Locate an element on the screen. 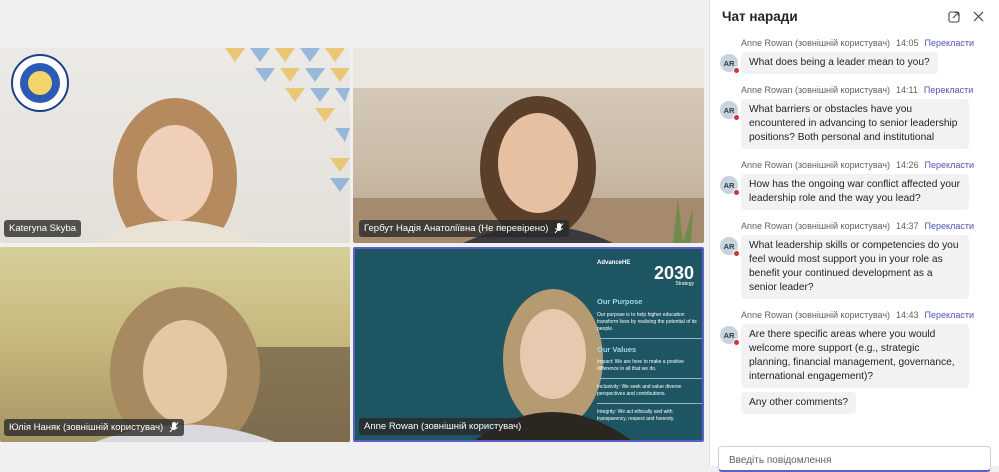 This screenshot has width=999, height=472. message-time: 14:43 is located at coordinates (907, 315).